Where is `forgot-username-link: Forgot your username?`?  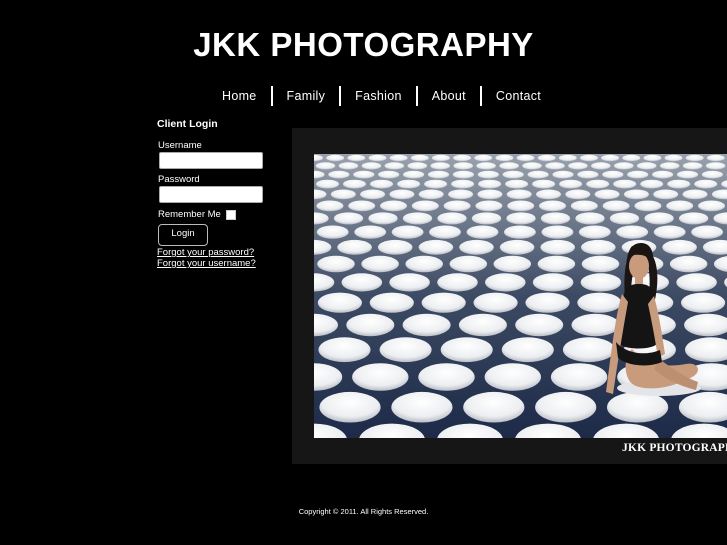
forgot-username-link: Forgot your username? is located at coordinates (222, 263).